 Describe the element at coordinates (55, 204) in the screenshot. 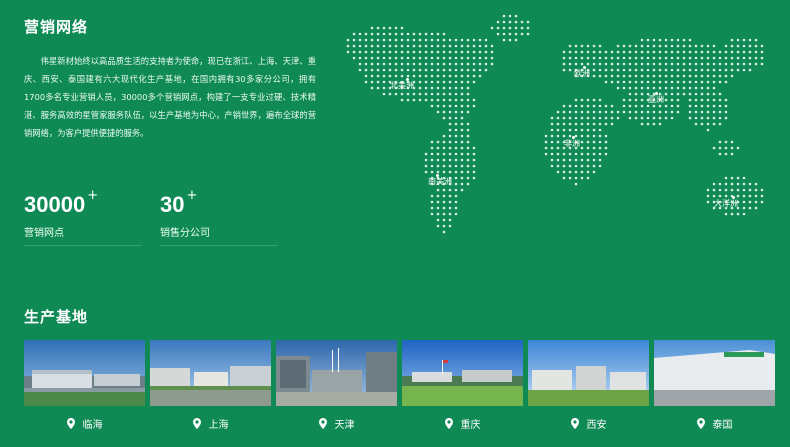

I see `stat-value: 30000` at that location.